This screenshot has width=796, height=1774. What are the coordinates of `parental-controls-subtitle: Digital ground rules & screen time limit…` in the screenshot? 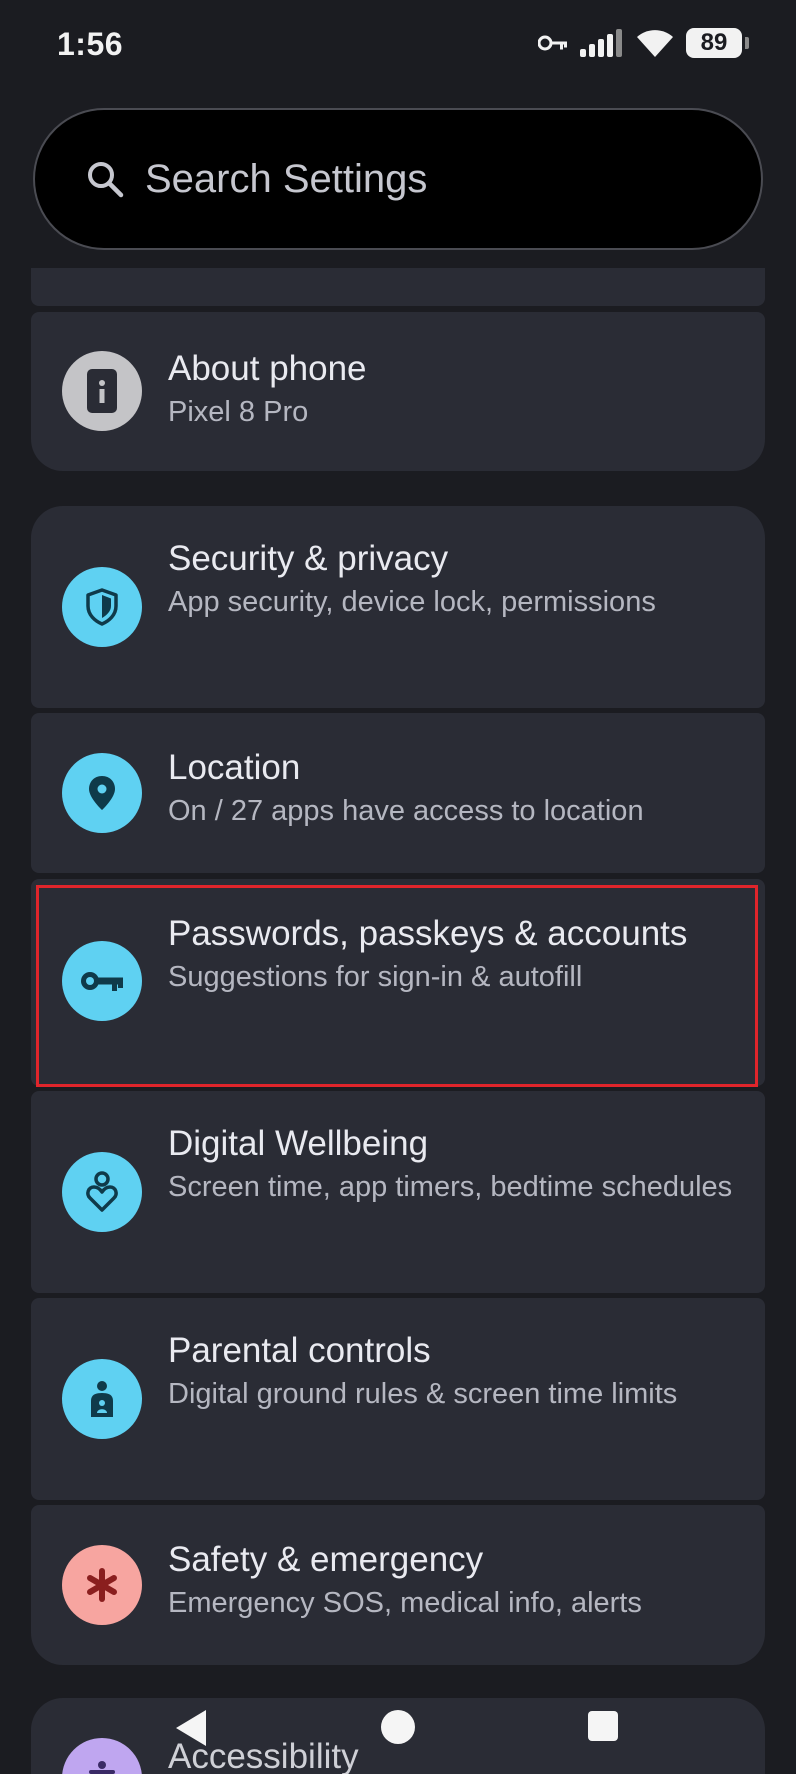 It's located at (423, 1394).